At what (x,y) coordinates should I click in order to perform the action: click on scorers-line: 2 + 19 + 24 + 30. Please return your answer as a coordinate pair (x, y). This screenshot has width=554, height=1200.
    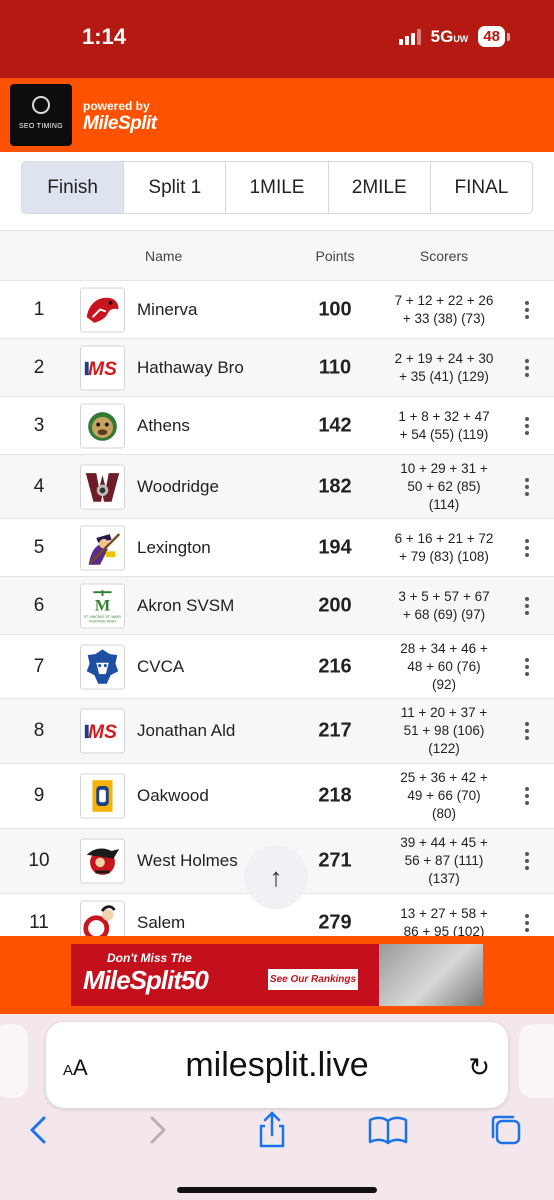
    Looking at the image, I should click on (444, 358).